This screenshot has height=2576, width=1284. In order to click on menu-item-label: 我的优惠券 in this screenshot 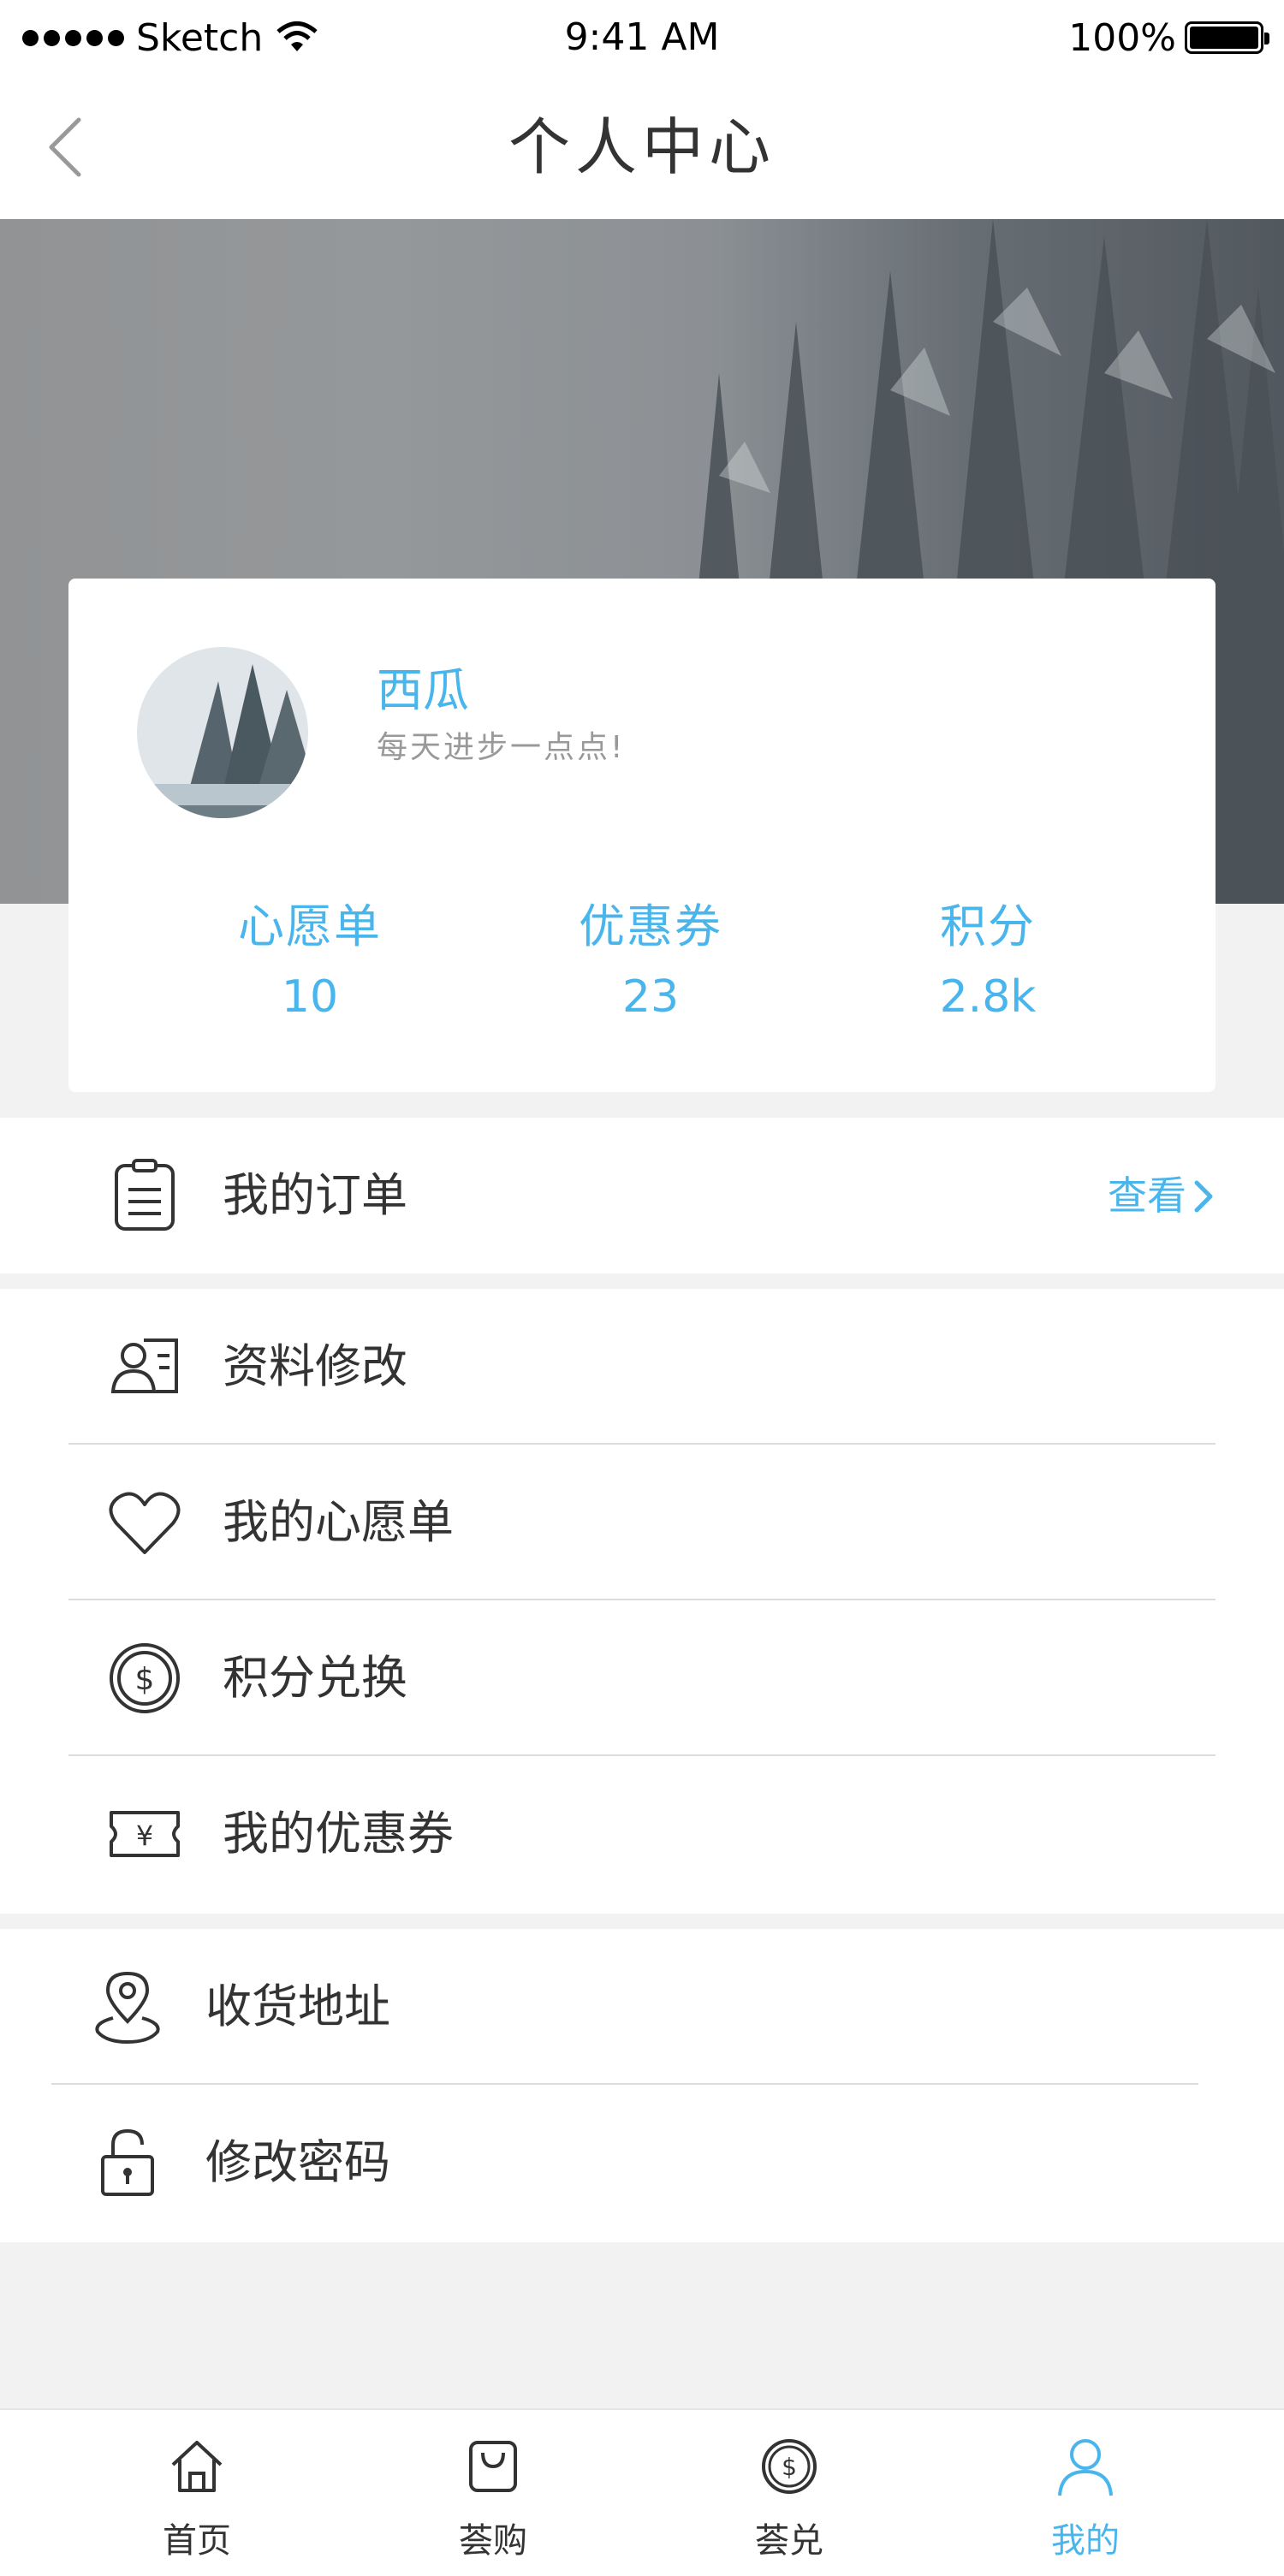, I will do `click(338, 1834)`.